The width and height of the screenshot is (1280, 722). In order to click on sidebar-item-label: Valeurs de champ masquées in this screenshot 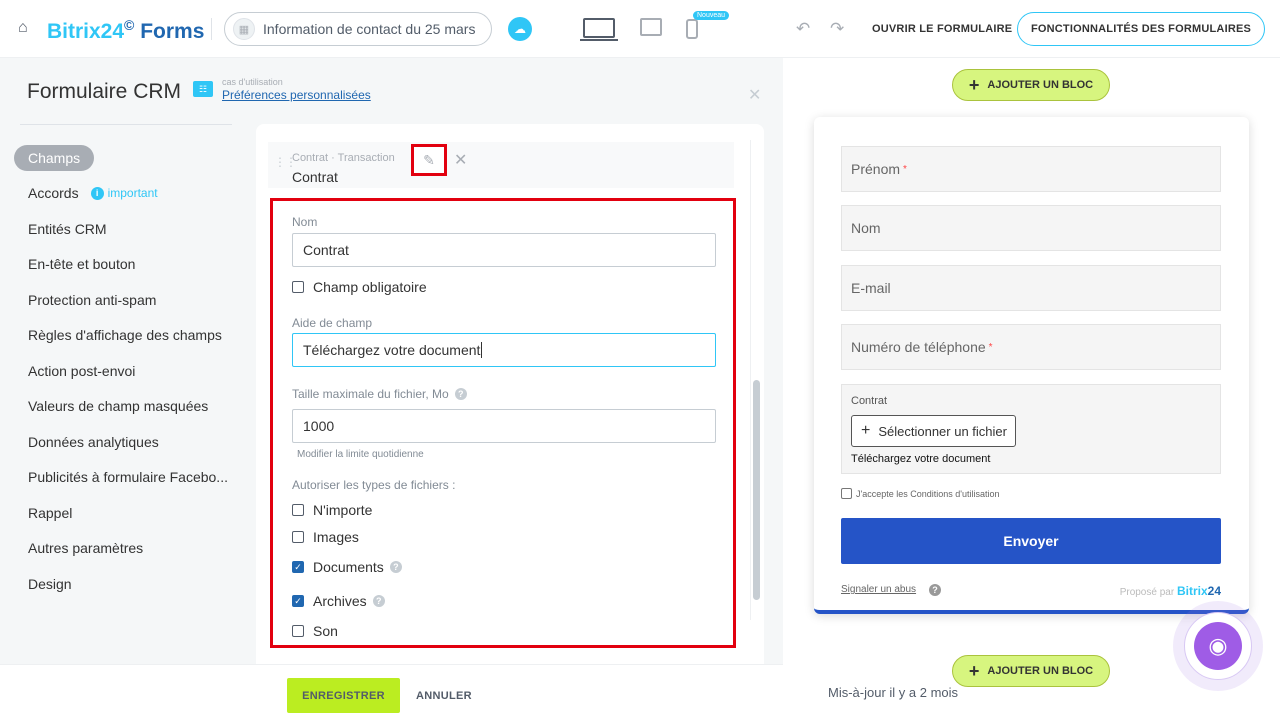, I will do `click(118, 406)`.